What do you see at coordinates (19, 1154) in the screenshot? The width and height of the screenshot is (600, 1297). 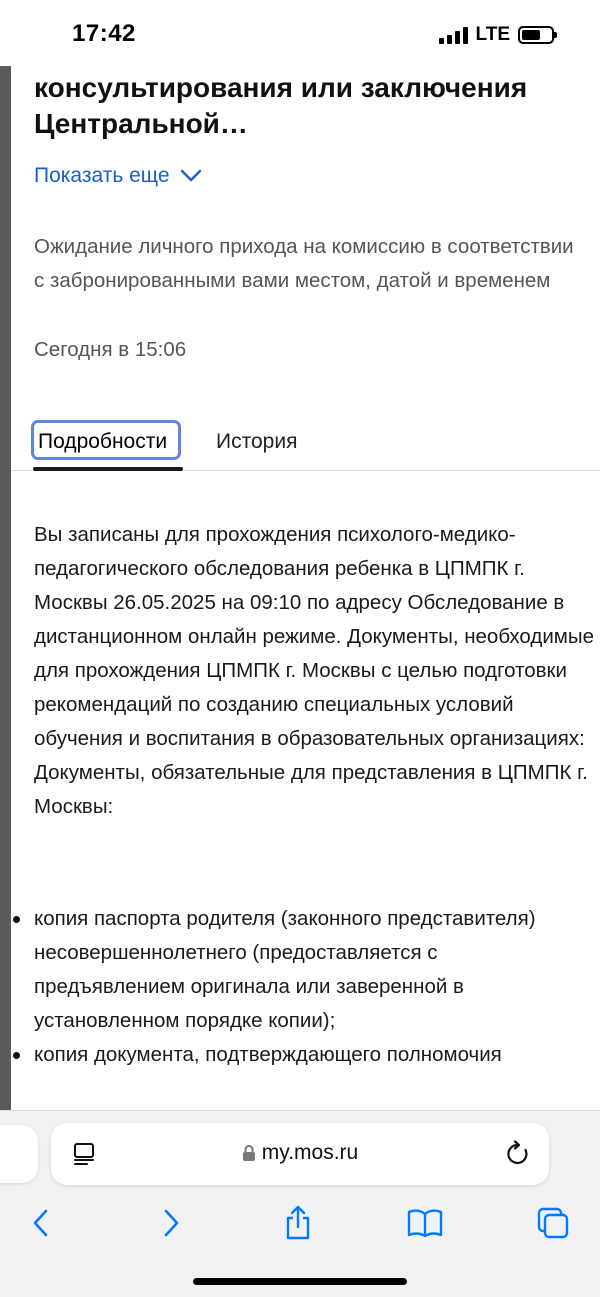 I see `previous-tab-preview` at bounding box center [19, 1154].